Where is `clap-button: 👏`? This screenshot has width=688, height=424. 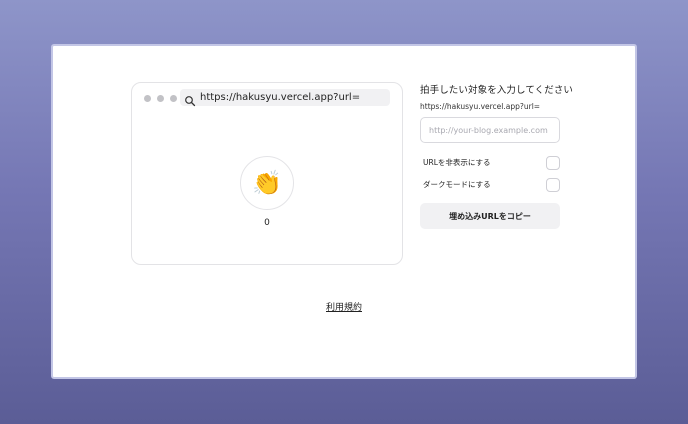
clap-button: 👏 is located at coordinates (267, 183).